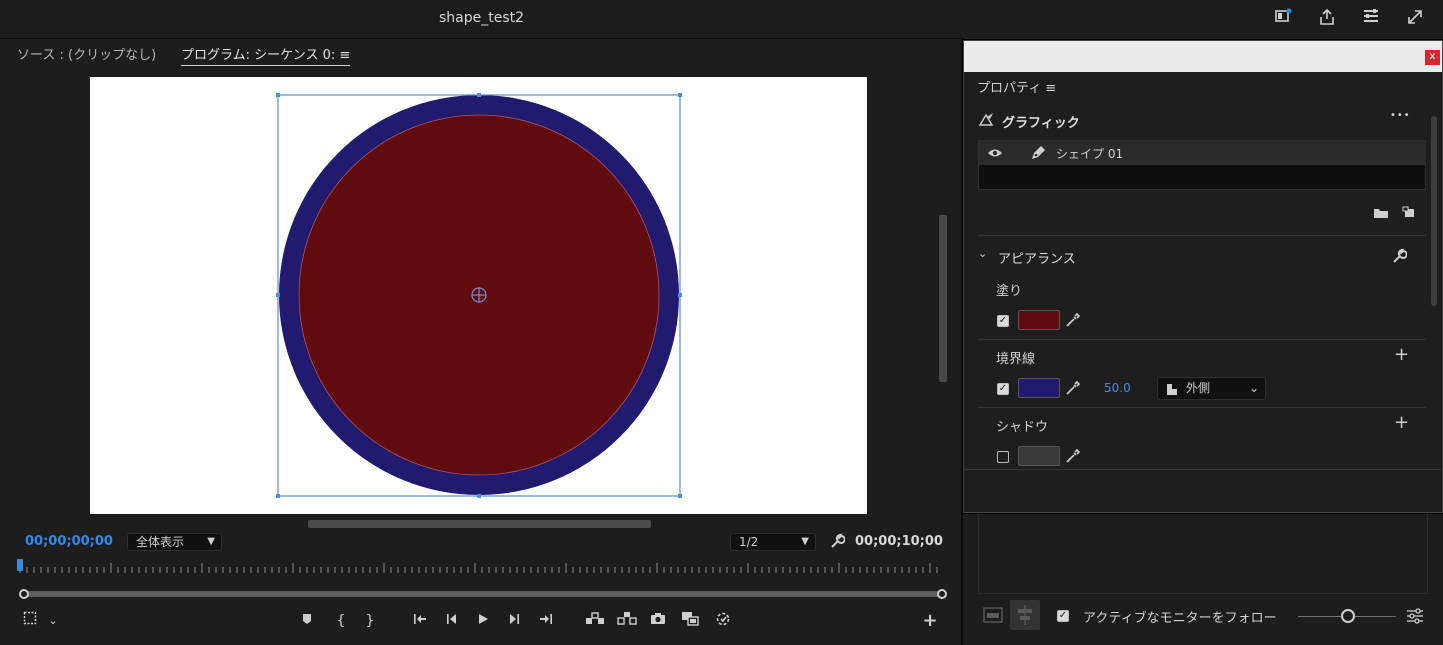 The height and width of the screenshot is (645, 1443). What do you see at coordinates (20, 565) in the screenshot?
I see `playhead` at bounding box center [20, 565].